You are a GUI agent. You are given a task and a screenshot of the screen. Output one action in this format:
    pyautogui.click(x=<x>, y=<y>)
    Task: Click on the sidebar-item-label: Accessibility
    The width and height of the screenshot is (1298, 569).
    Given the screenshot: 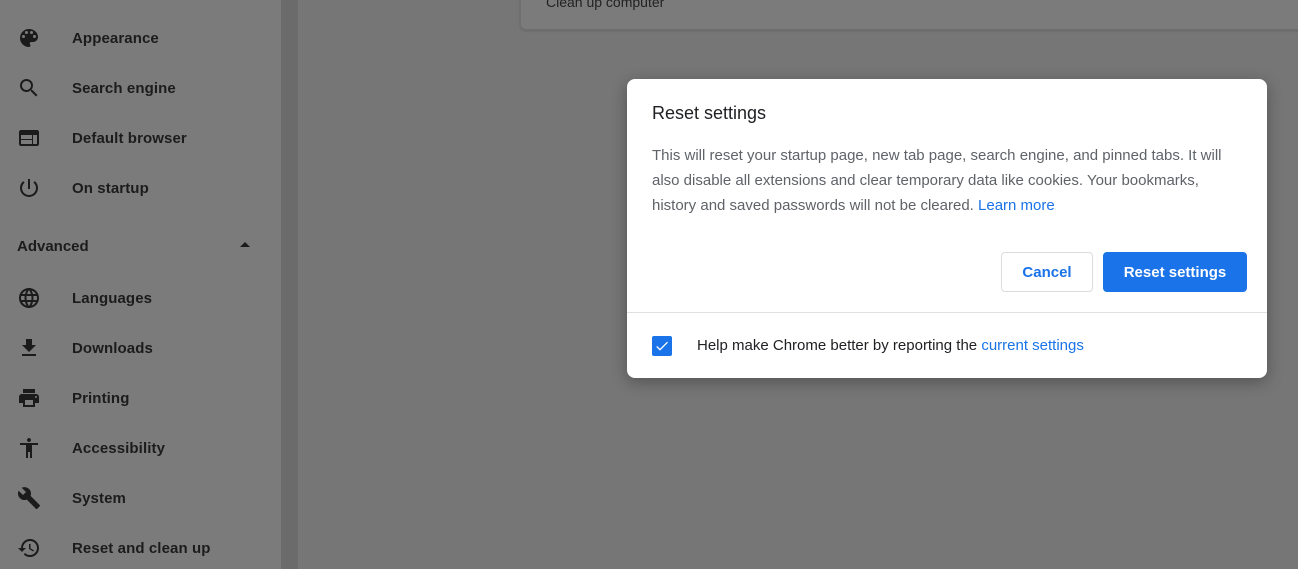 What is the action you would take?
    pyautogui.click(x=119, y=448)
    